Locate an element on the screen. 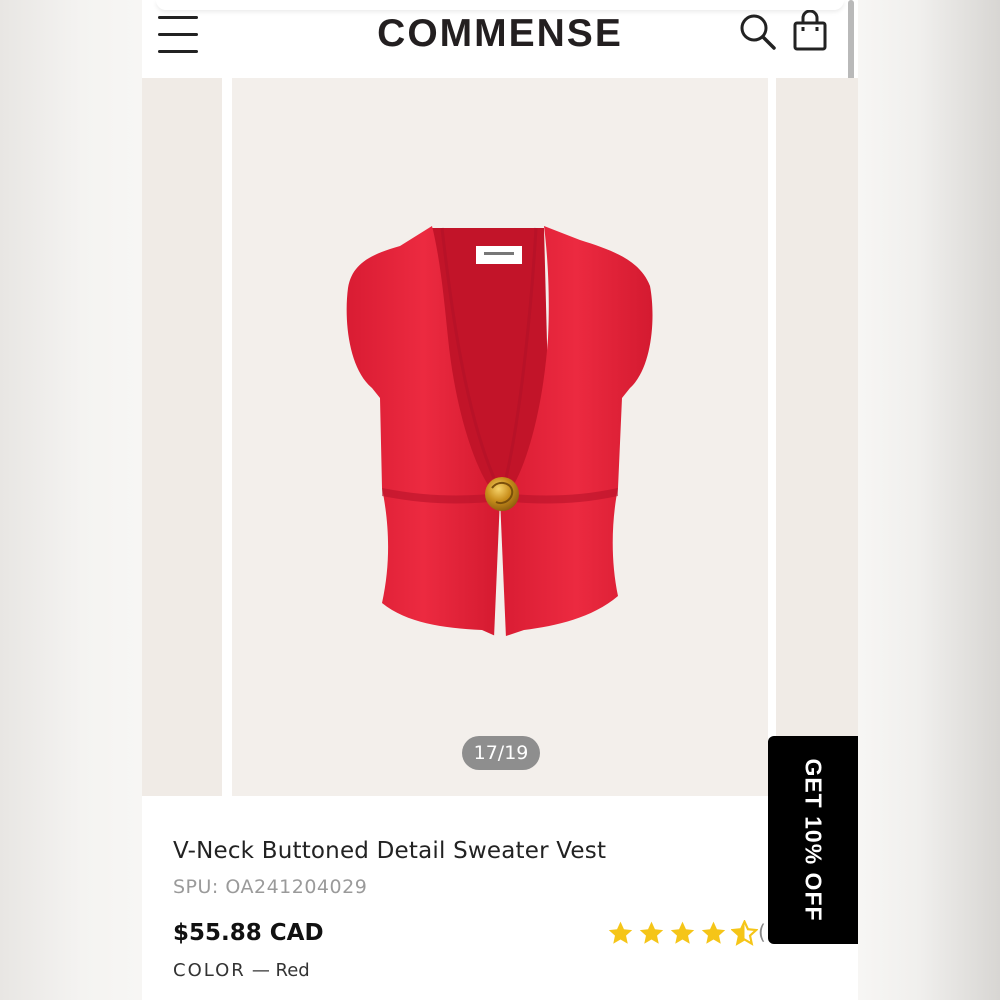 The height and width of the screenshot is (1000, 1000). previous-slide-peek is located at coordinates (182, 437).